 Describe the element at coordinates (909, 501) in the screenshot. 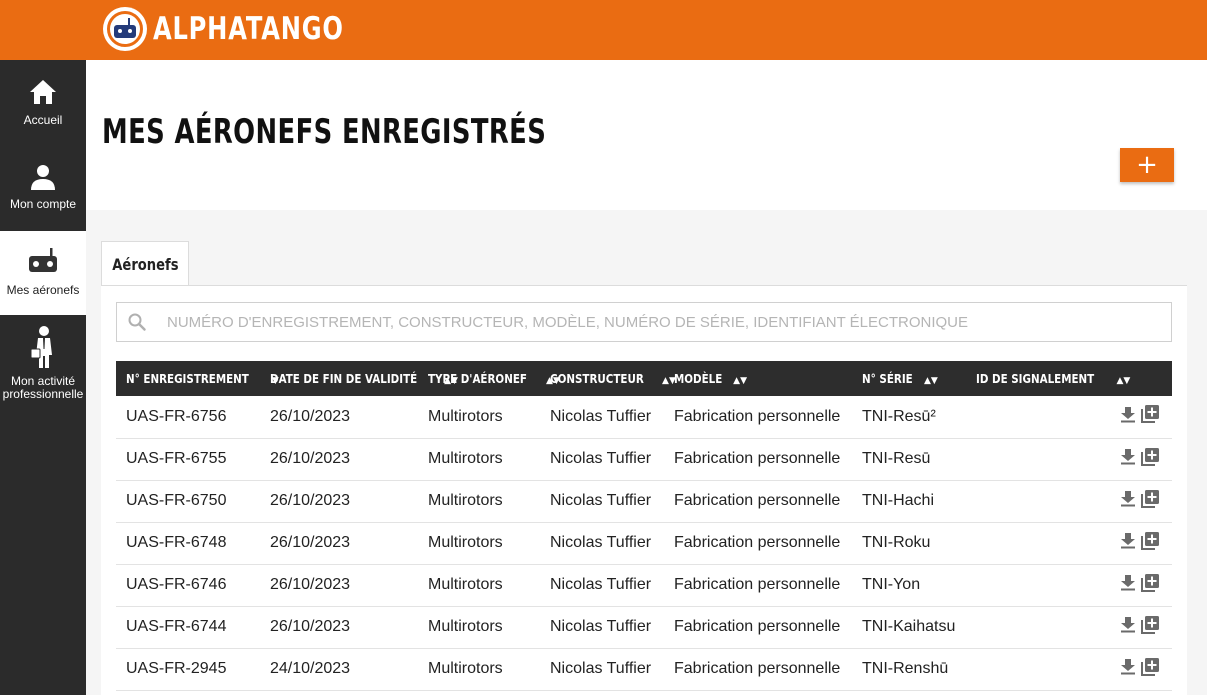

I see `cell-serial: TNI-Hachi` at that location.